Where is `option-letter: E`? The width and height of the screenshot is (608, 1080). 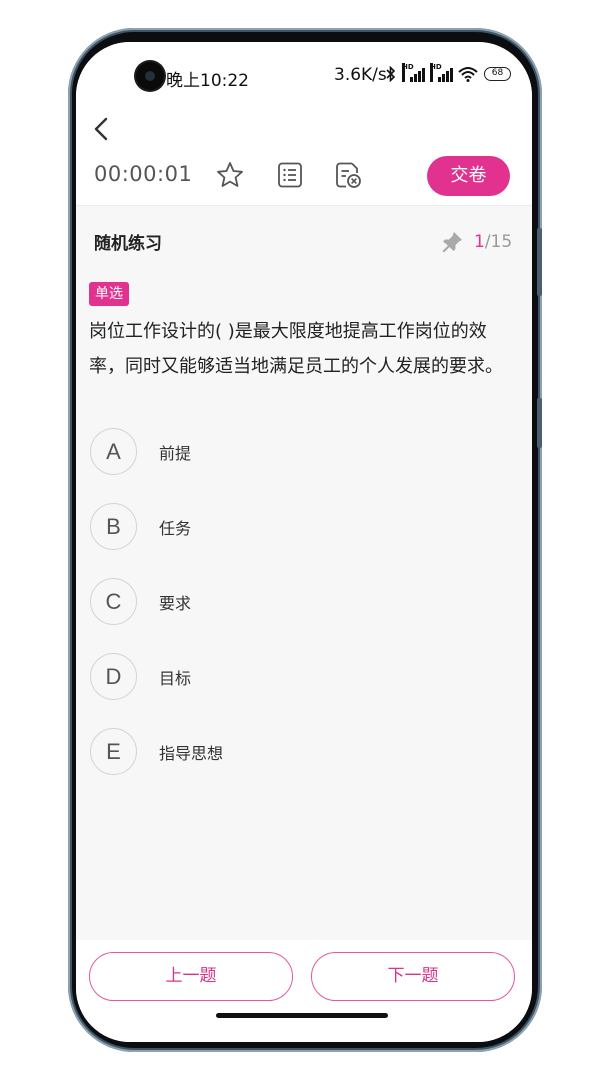
option-letter: E is located at coordinates (113, 751).